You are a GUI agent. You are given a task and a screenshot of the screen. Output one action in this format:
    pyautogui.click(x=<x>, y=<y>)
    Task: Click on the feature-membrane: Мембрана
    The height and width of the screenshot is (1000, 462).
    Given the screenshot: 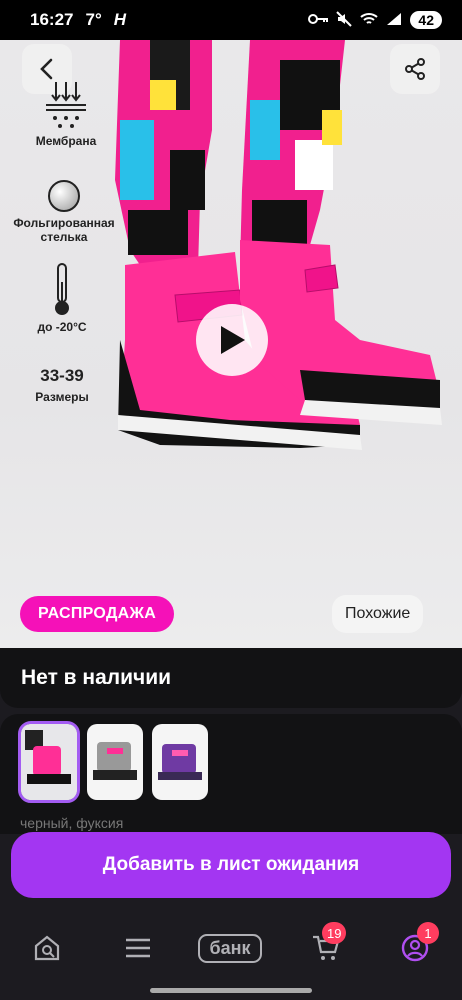 What is the action you would take?
    pyautogui.click(x=66, y=114)
    